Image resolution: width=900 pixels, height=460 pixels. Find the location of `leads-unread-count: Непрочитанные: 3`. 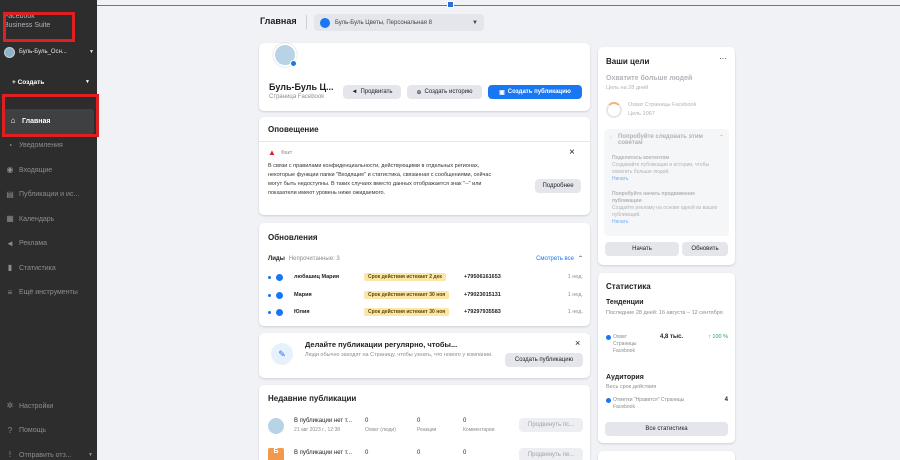

leads-unread-count: Непрочитанные: 3 is located at coordinates (314, 258).